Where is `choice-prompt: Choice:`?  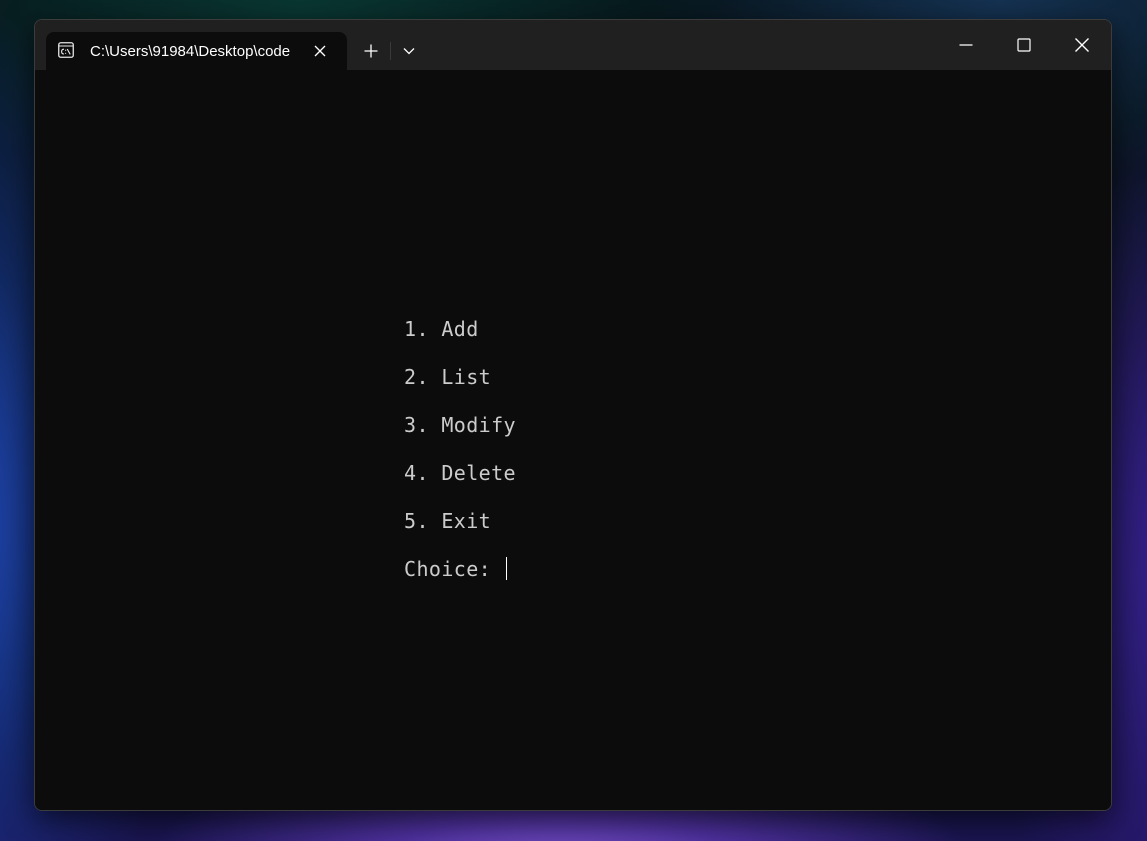
choice-prompt: Choice: is located at coordinates (454, 569).